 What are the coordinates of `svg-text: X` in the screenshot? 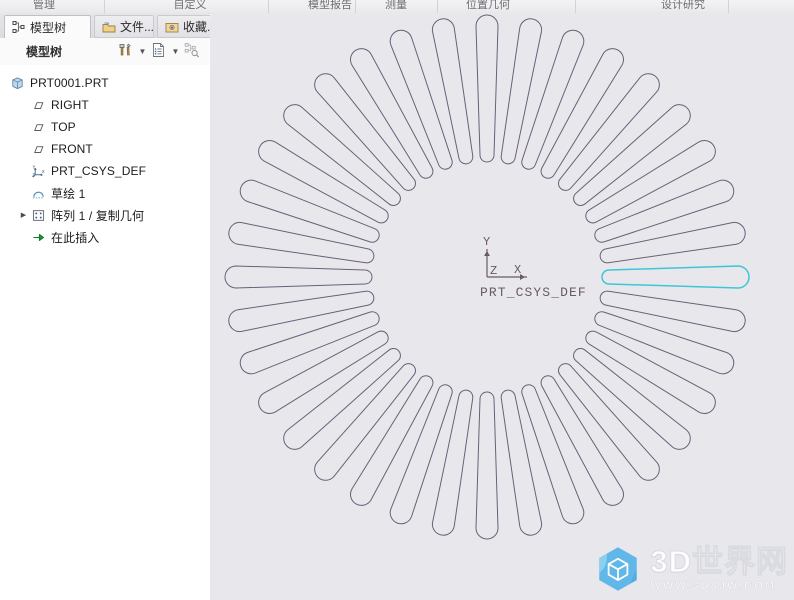 It's located at (42, 171).